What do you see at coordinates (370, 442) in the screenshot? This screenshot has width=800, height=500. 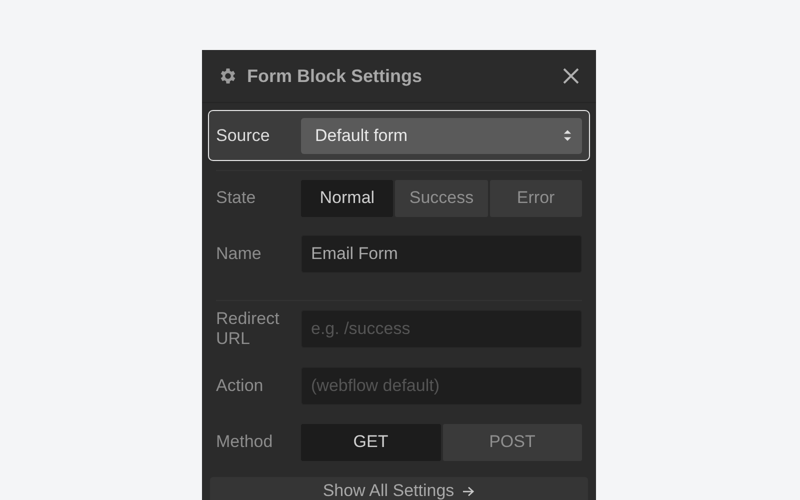 I see `method-tab: GET` at bounding box center [370, 442].